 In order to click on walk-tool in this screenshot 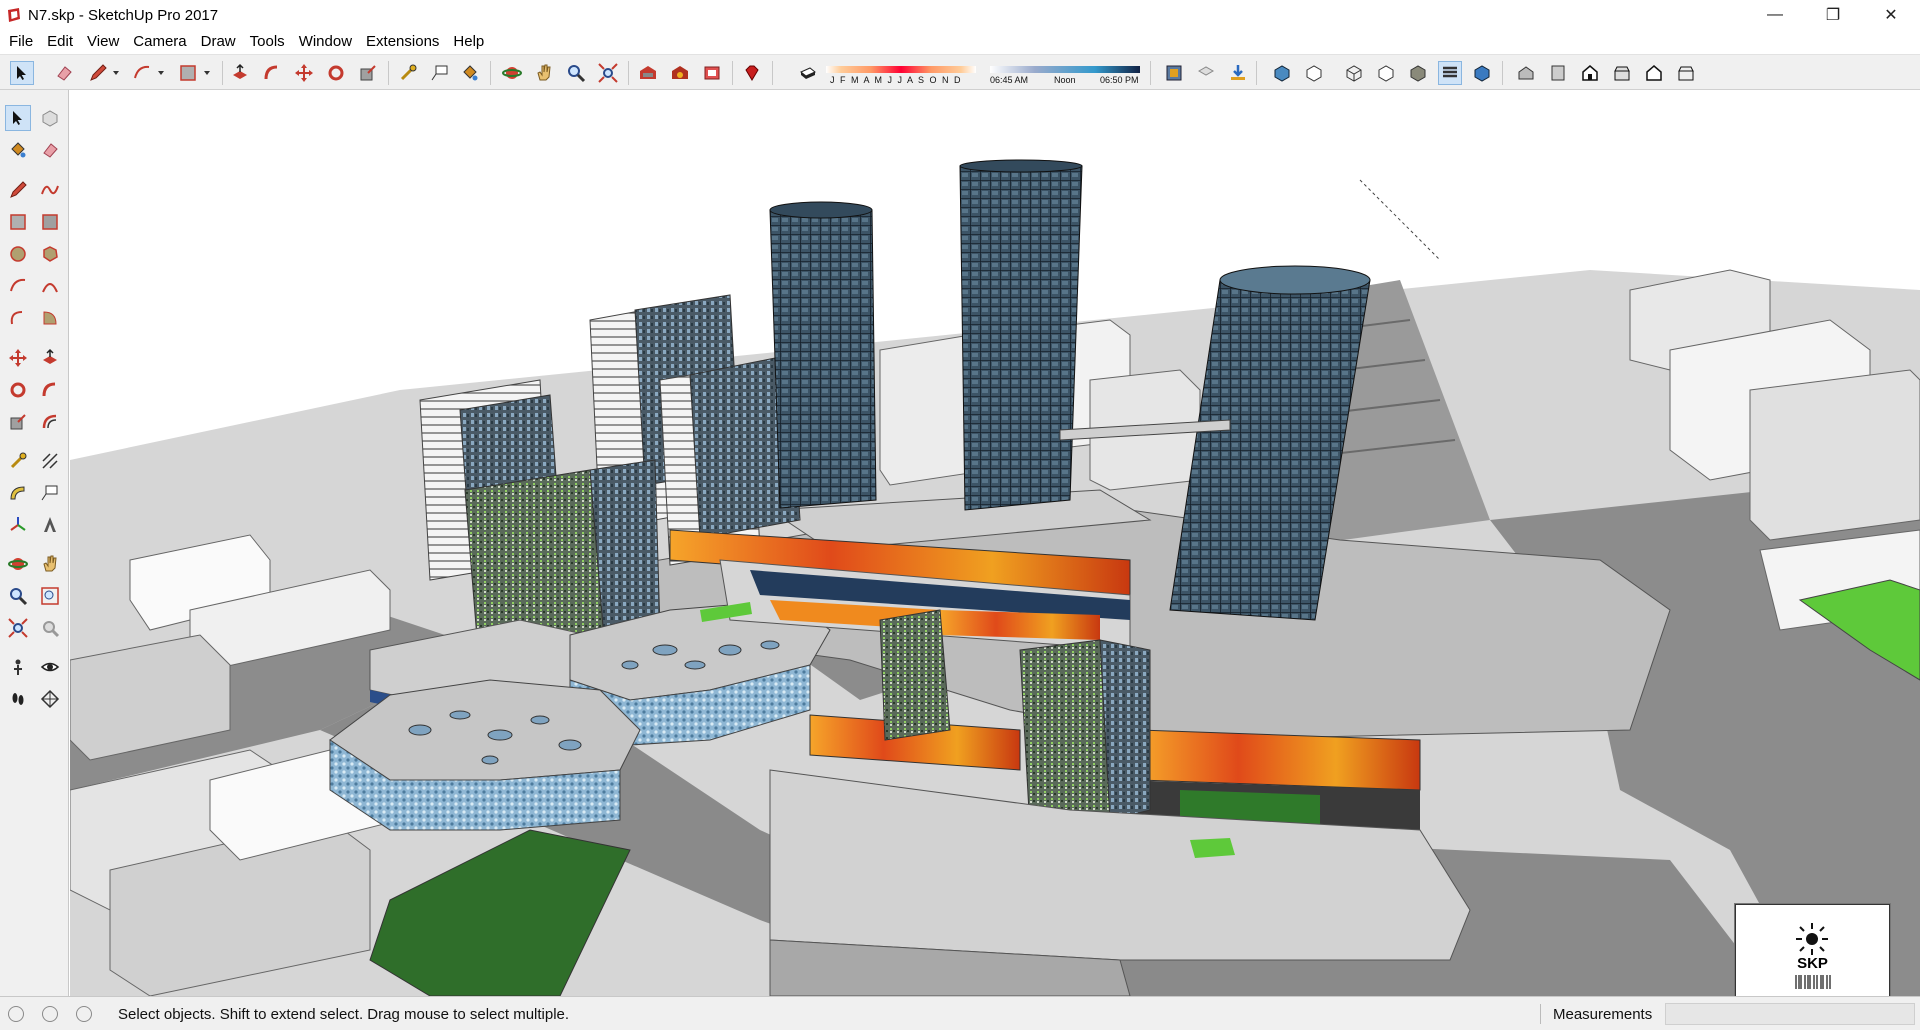, I will do `click(18, 699)`.